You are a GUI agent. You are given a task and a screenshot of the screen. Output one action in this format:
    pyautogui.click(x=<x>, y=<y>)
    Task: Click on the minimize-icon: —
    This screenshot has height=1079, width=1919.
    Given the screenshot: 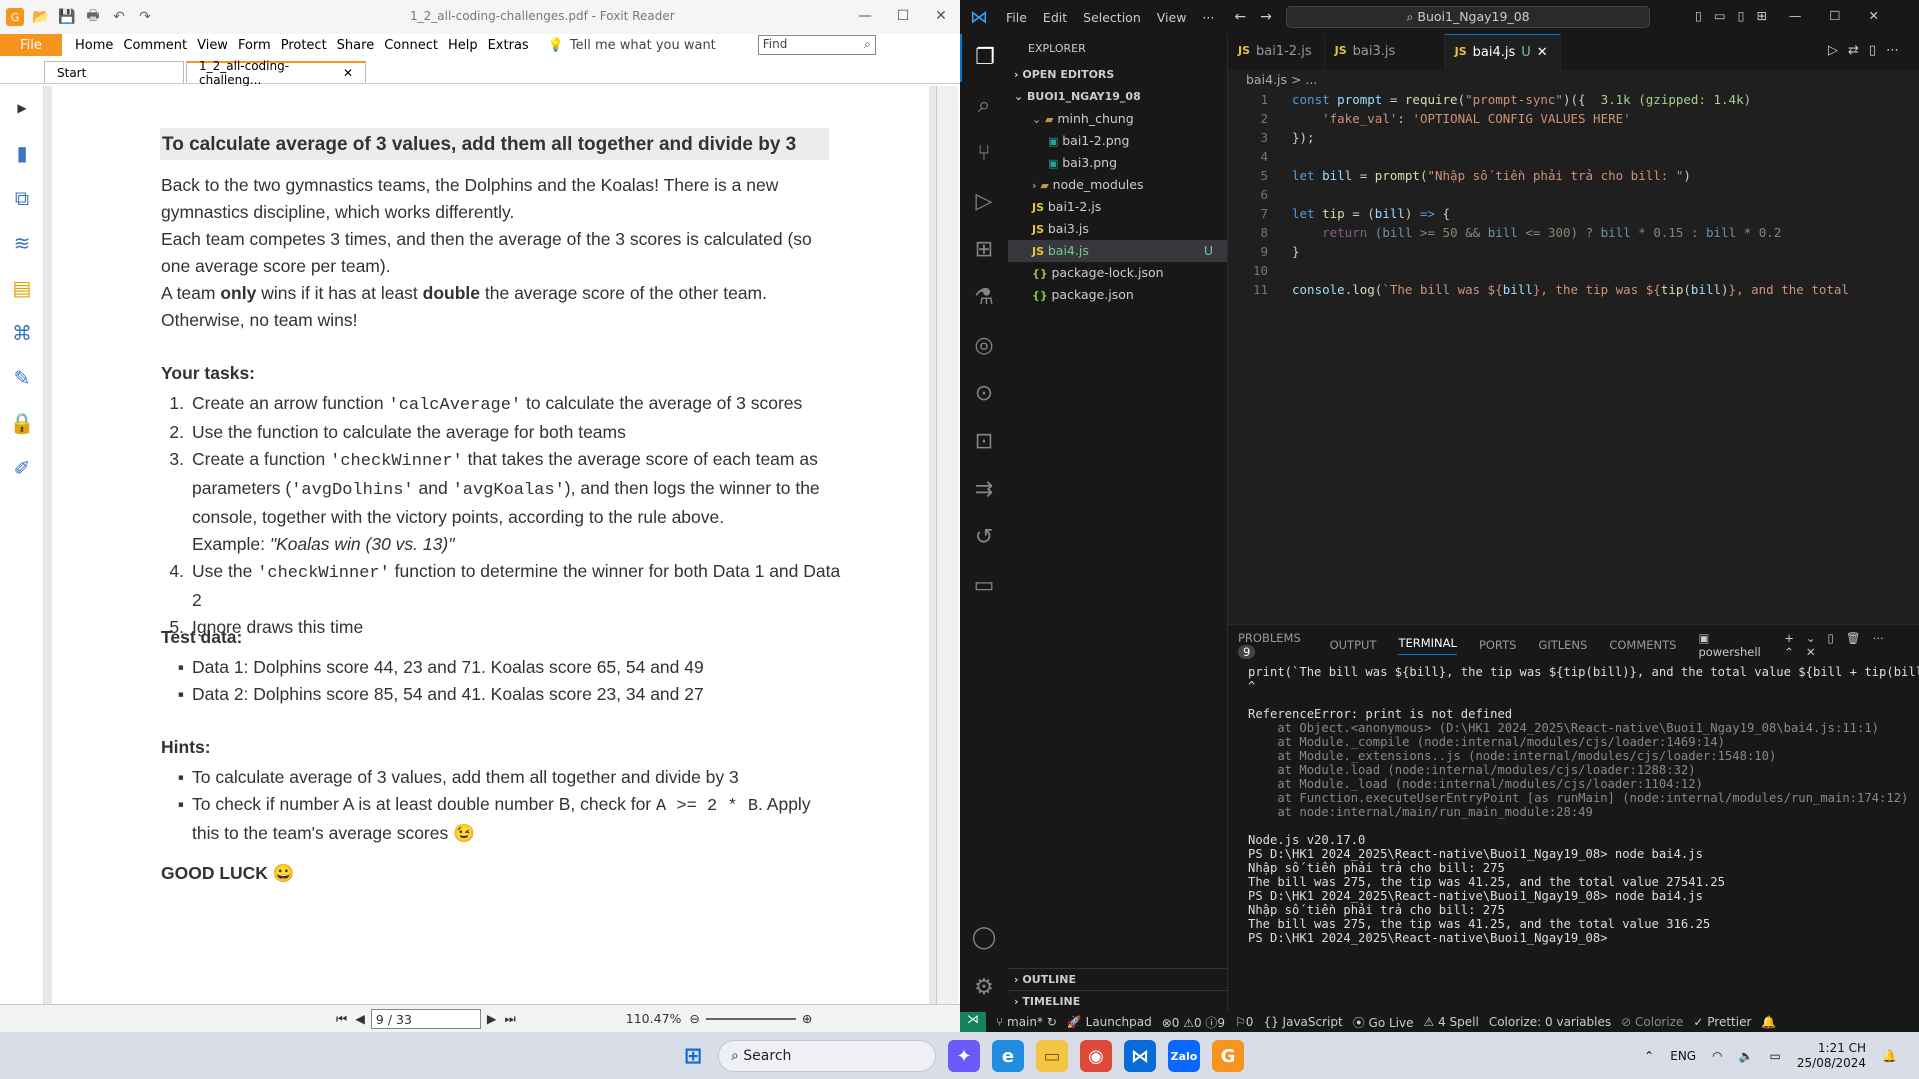 What is the action you would take?
    pyautogui.click(x=865, y=16)
    